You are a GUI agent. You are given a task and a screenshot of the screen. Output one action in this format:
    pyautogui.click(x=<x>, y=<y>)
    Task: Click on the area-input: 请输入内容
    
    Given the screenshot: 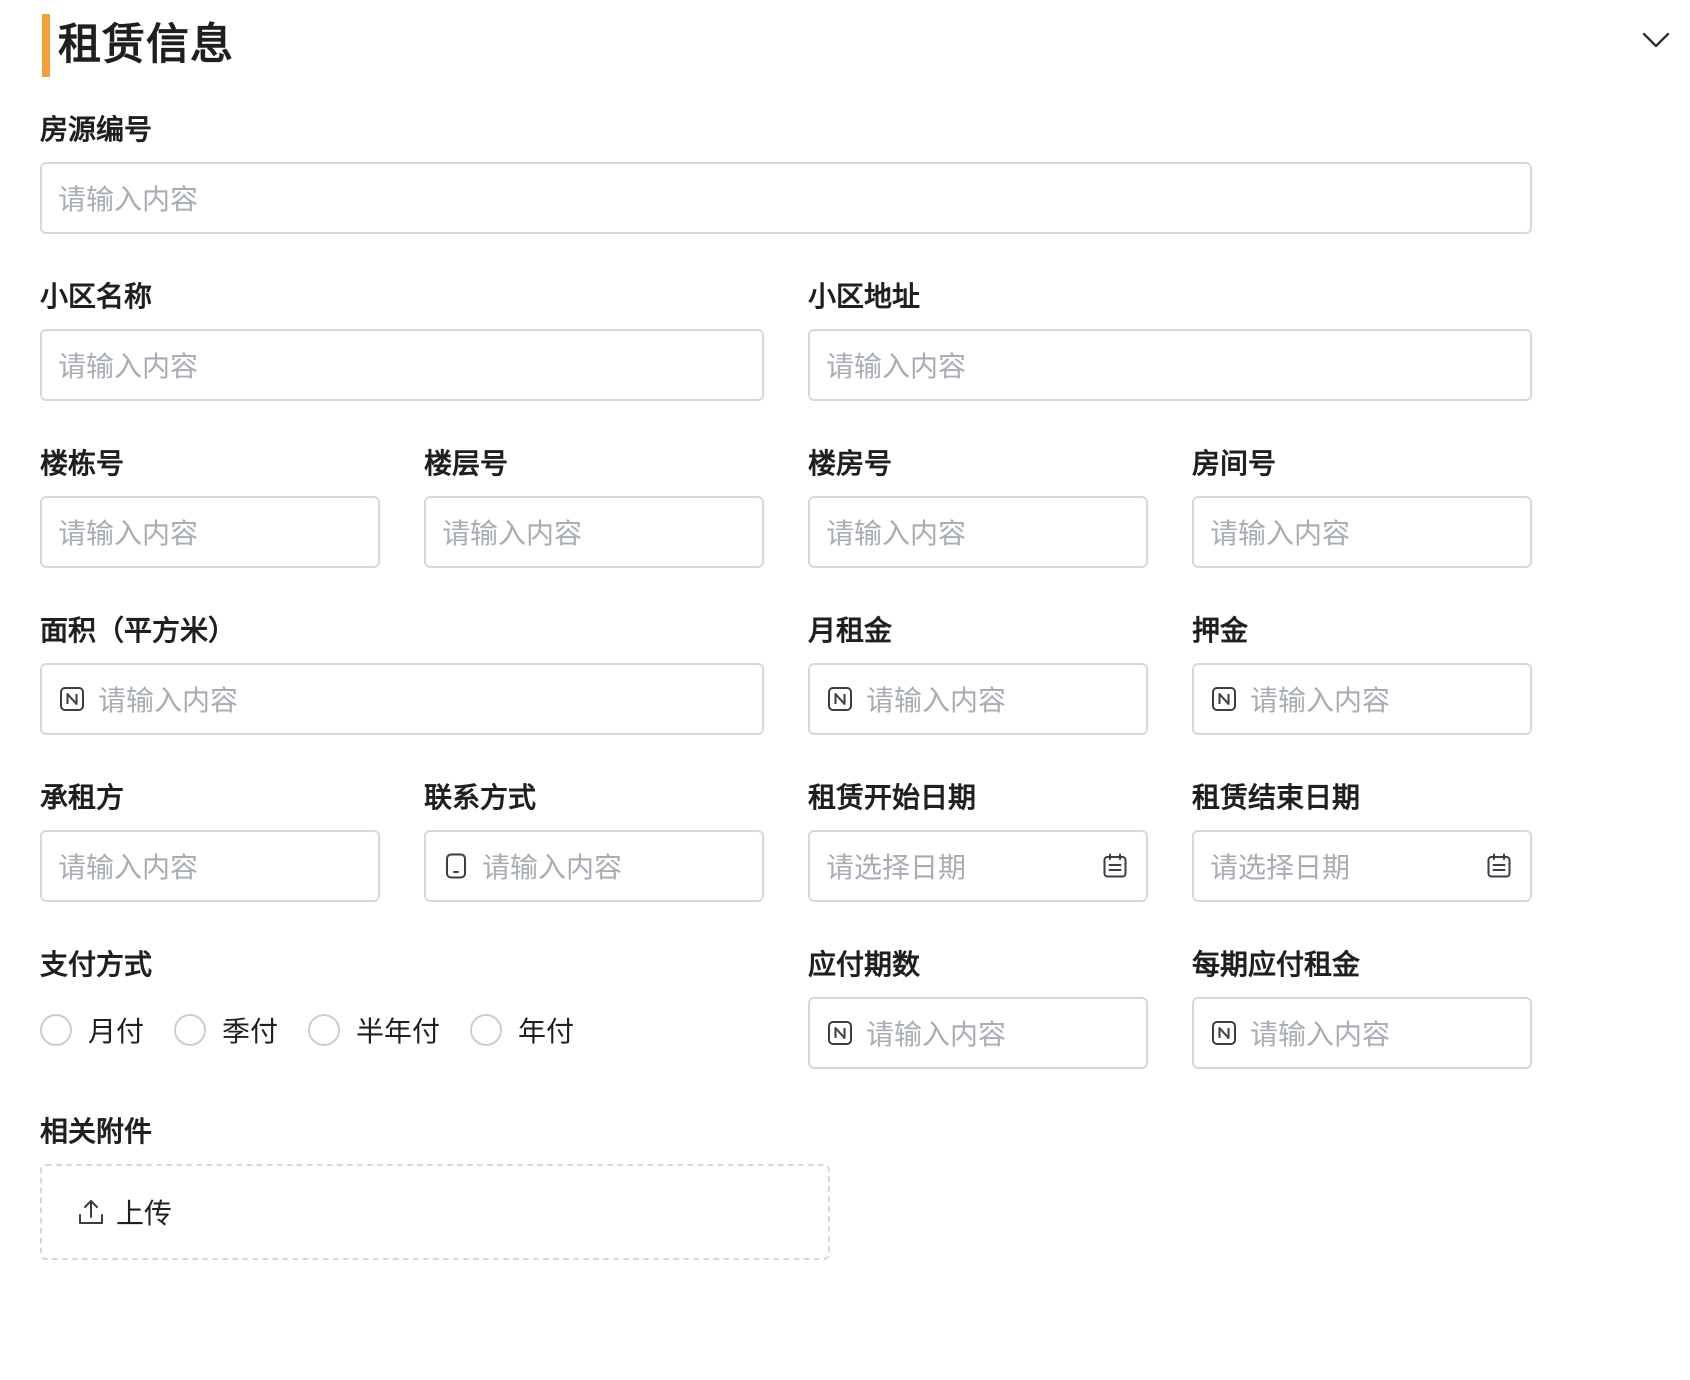 What is the action you would take?
    pyautogui.click(x=402, y=699)
    